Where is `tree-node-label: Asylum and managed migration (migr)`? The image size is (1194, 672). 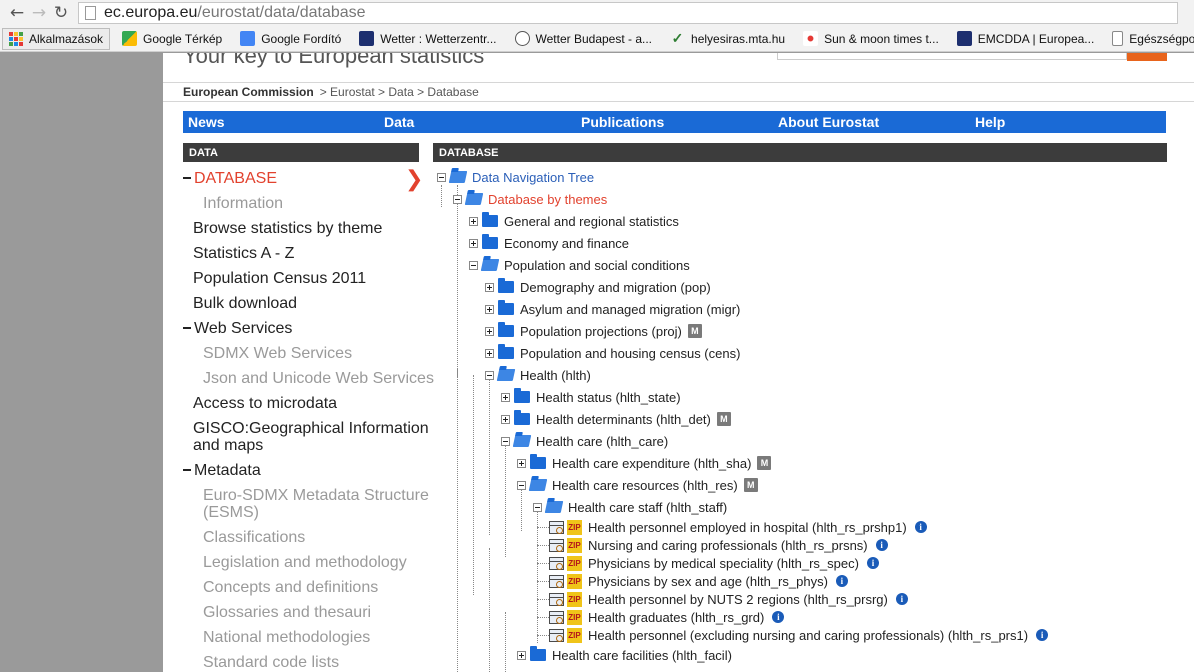
tree-node-label: Asylum and managed migration (migr) is located at coordinates (630, 309).